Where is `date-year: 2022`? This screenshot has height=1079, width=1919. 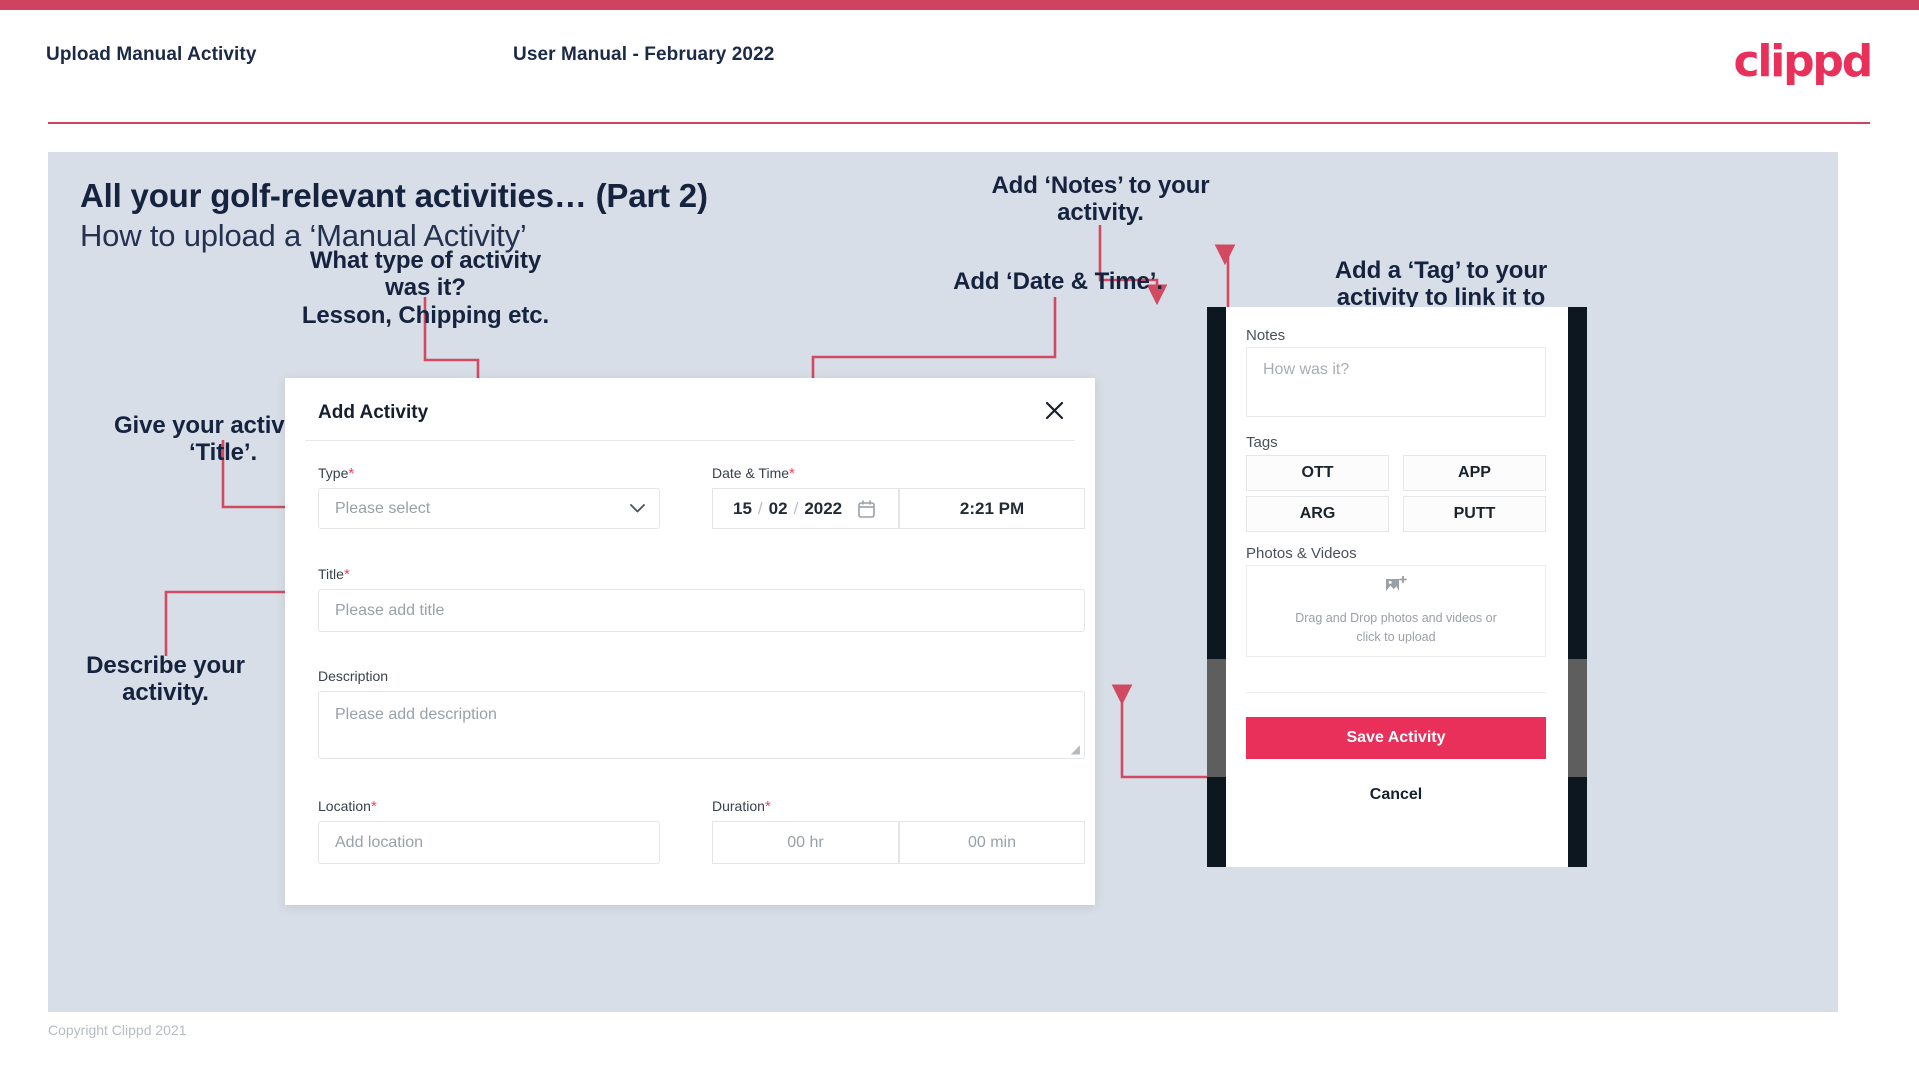 date-year: 2022 is located at coordinates (823, 508).